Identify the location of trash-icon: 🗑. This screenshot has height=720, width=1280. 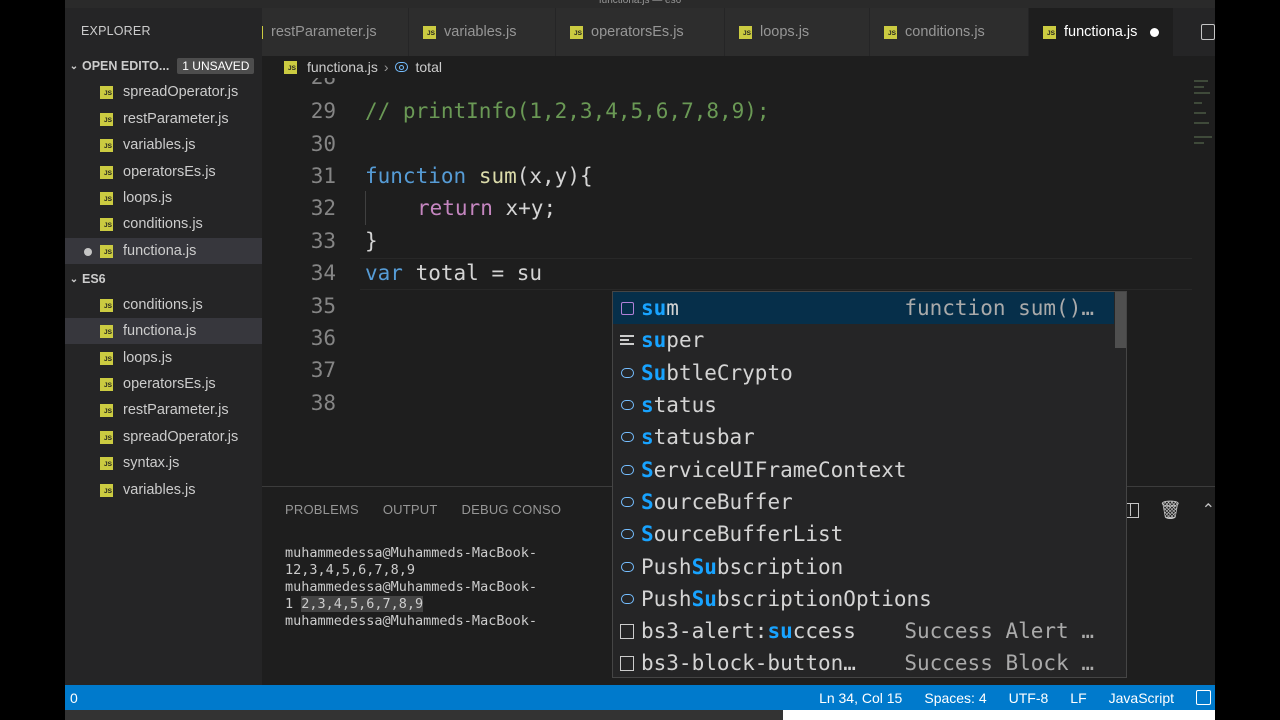
(1170, 510).